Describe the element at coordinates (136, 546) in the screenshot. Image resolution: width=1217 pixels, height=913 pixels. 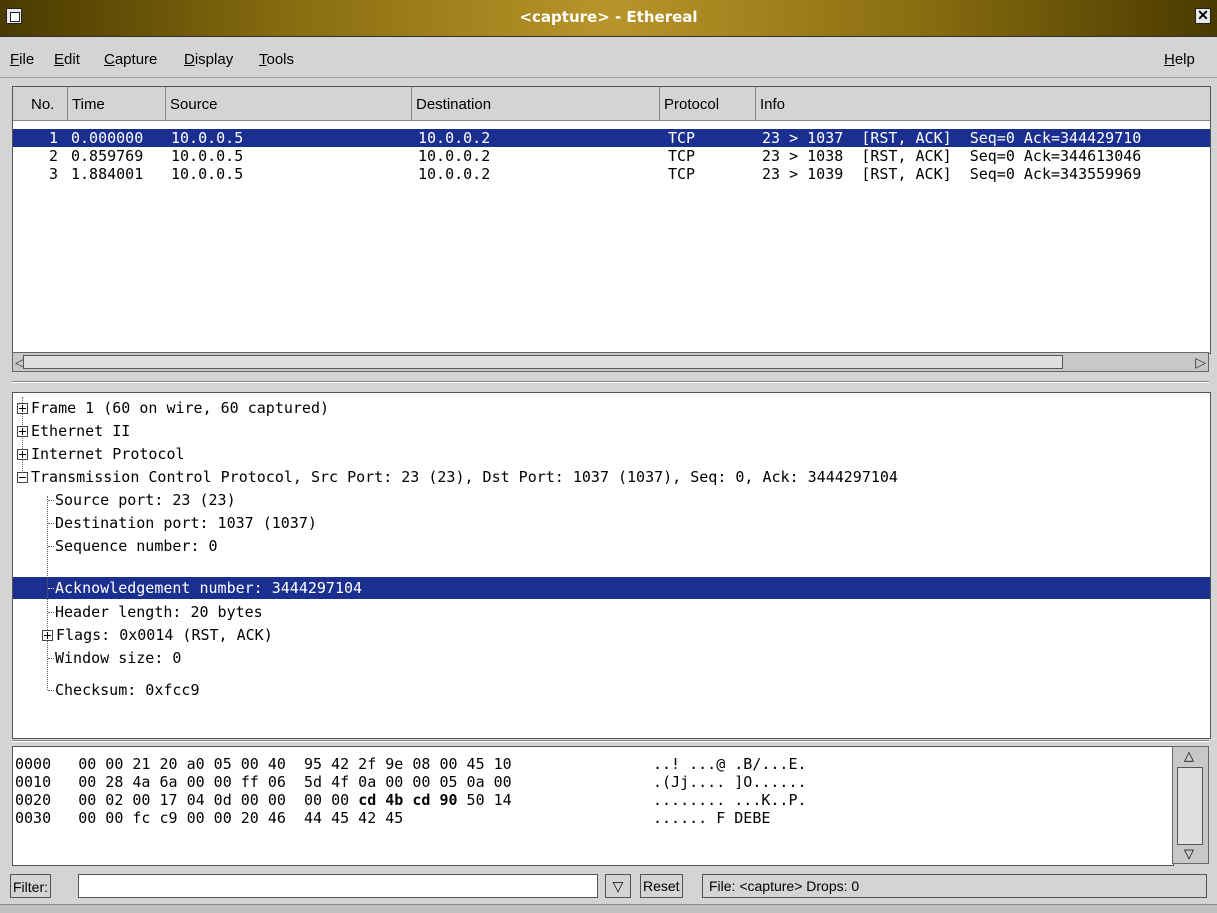
I see `tree-node-sequence-number: Sequence number: 0` at that location.